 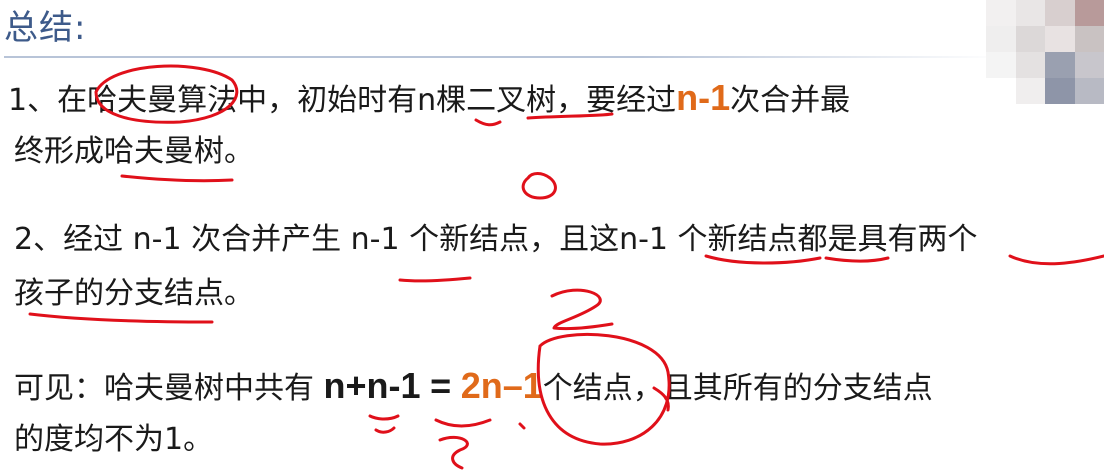 I want to click on ink-underline-nodes-count, so click(x=435, y=279).